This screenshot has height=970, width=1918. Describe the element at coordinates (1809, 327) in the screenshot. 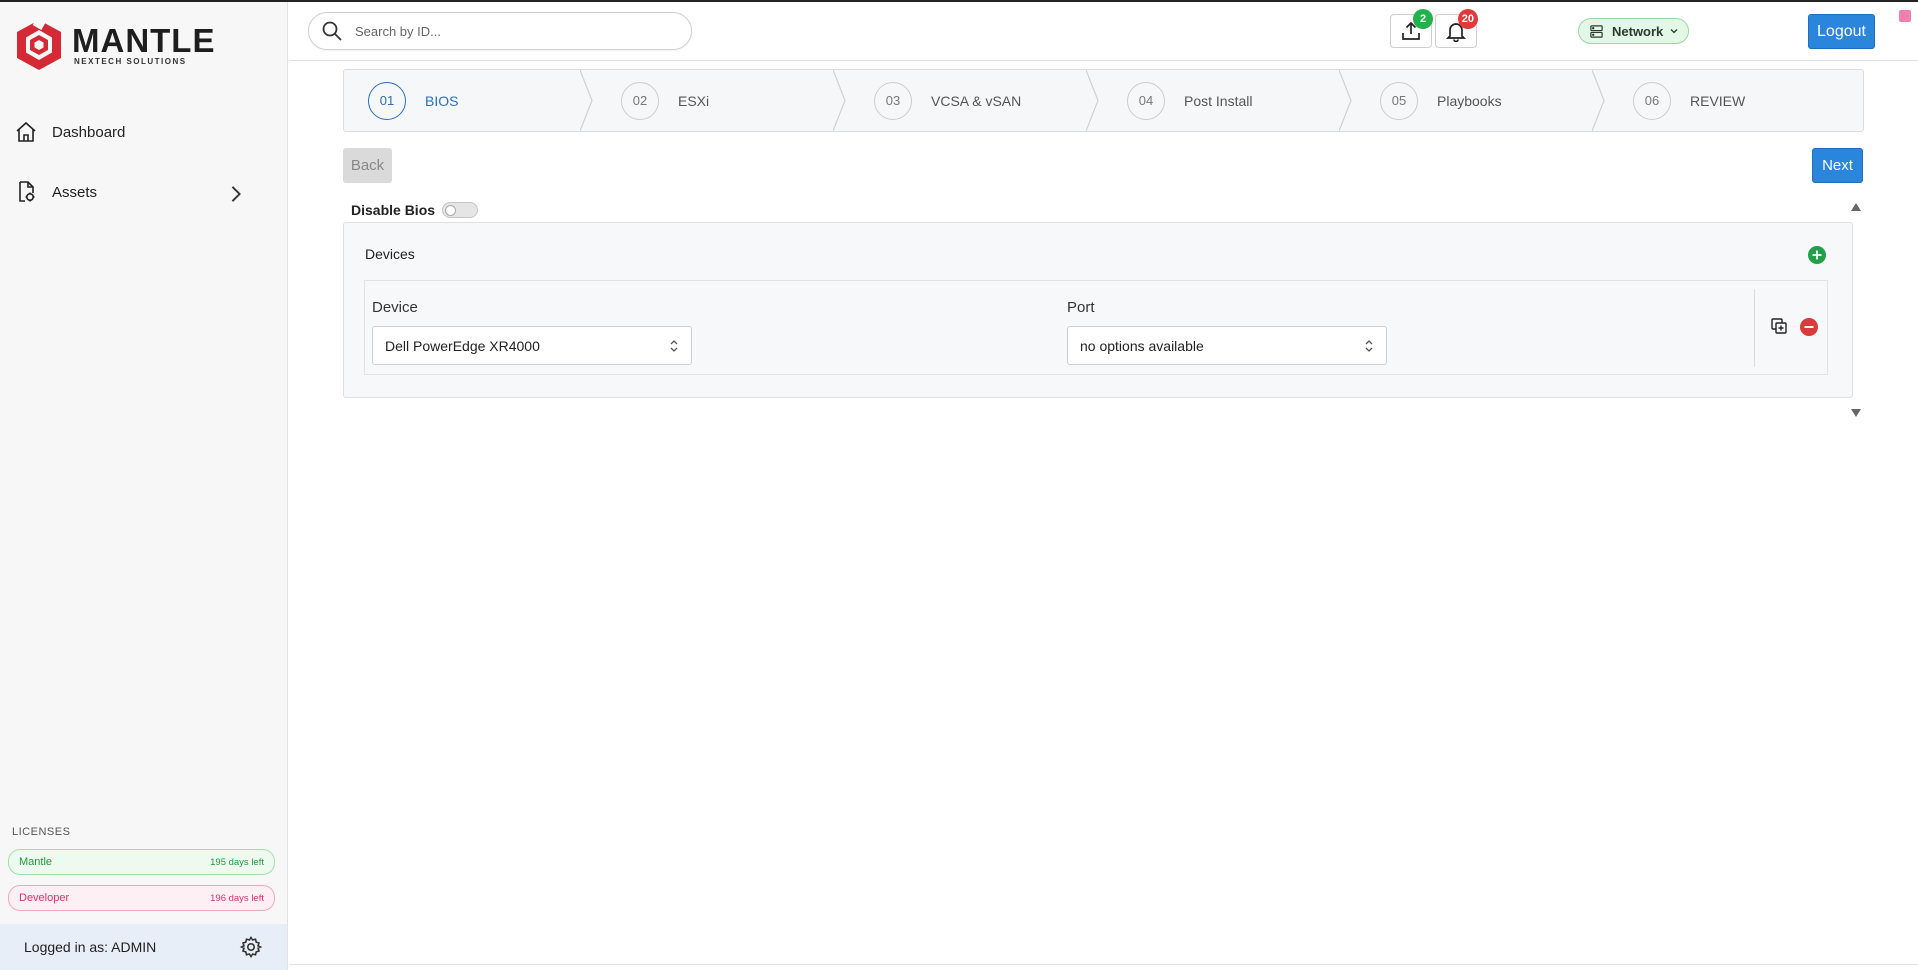

I see `remove-device-button` at that location.